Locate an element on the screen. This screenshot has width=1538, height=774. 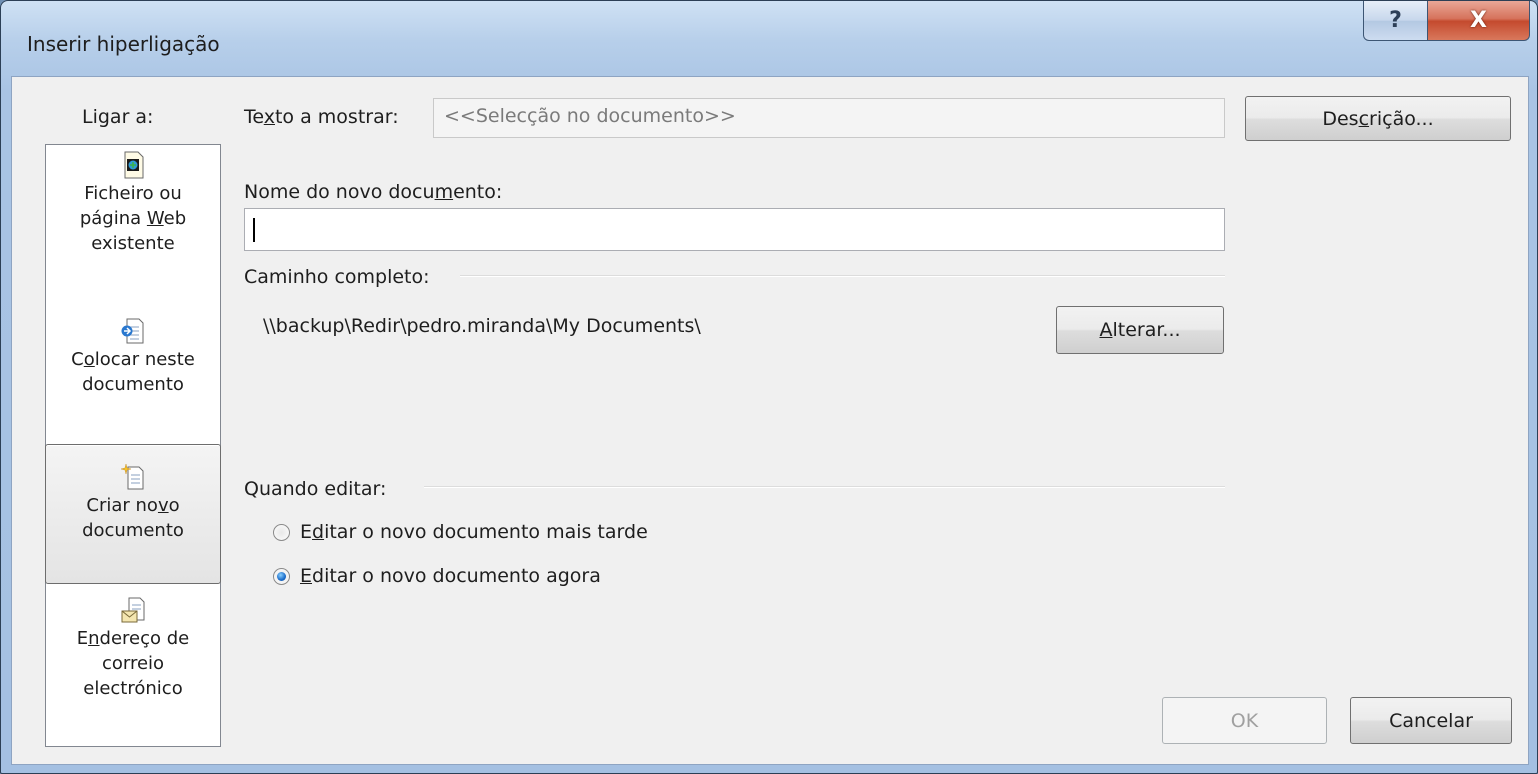
link-to-heading: Ligar a: is located at coordinates (118, 117).